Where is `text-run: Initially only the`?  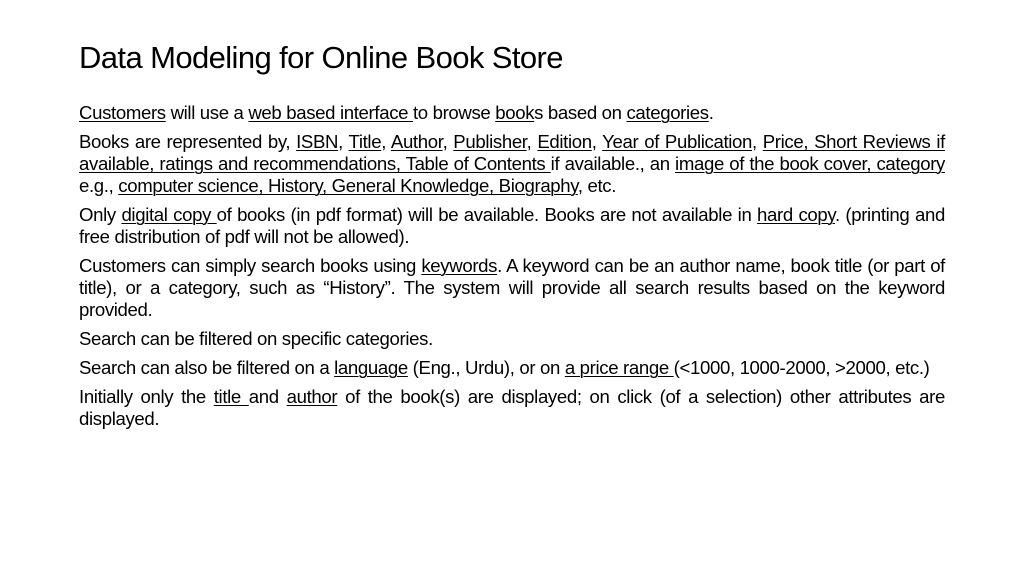 text-run: Initially only the is located at coordinates (146, 396).